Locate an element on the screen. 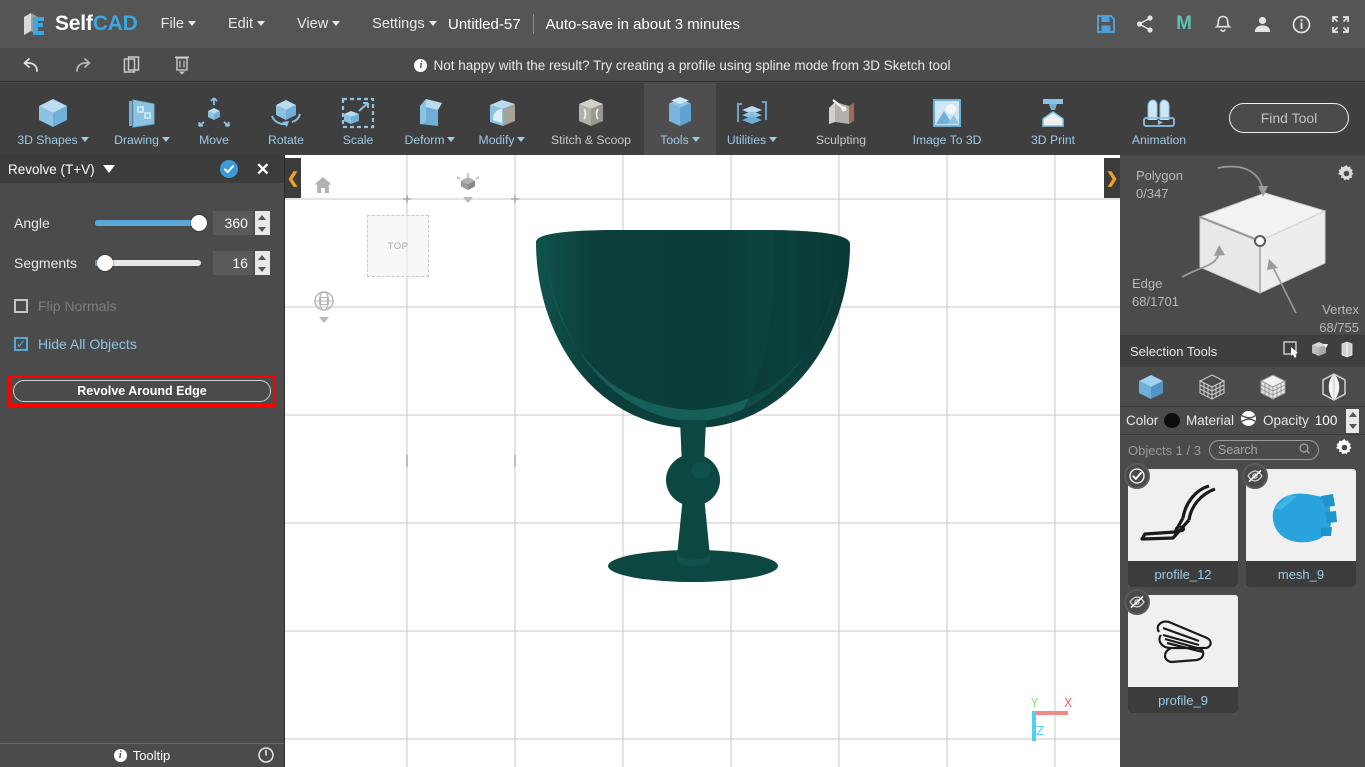  animation-icon is located at coordinates (1159, 113).